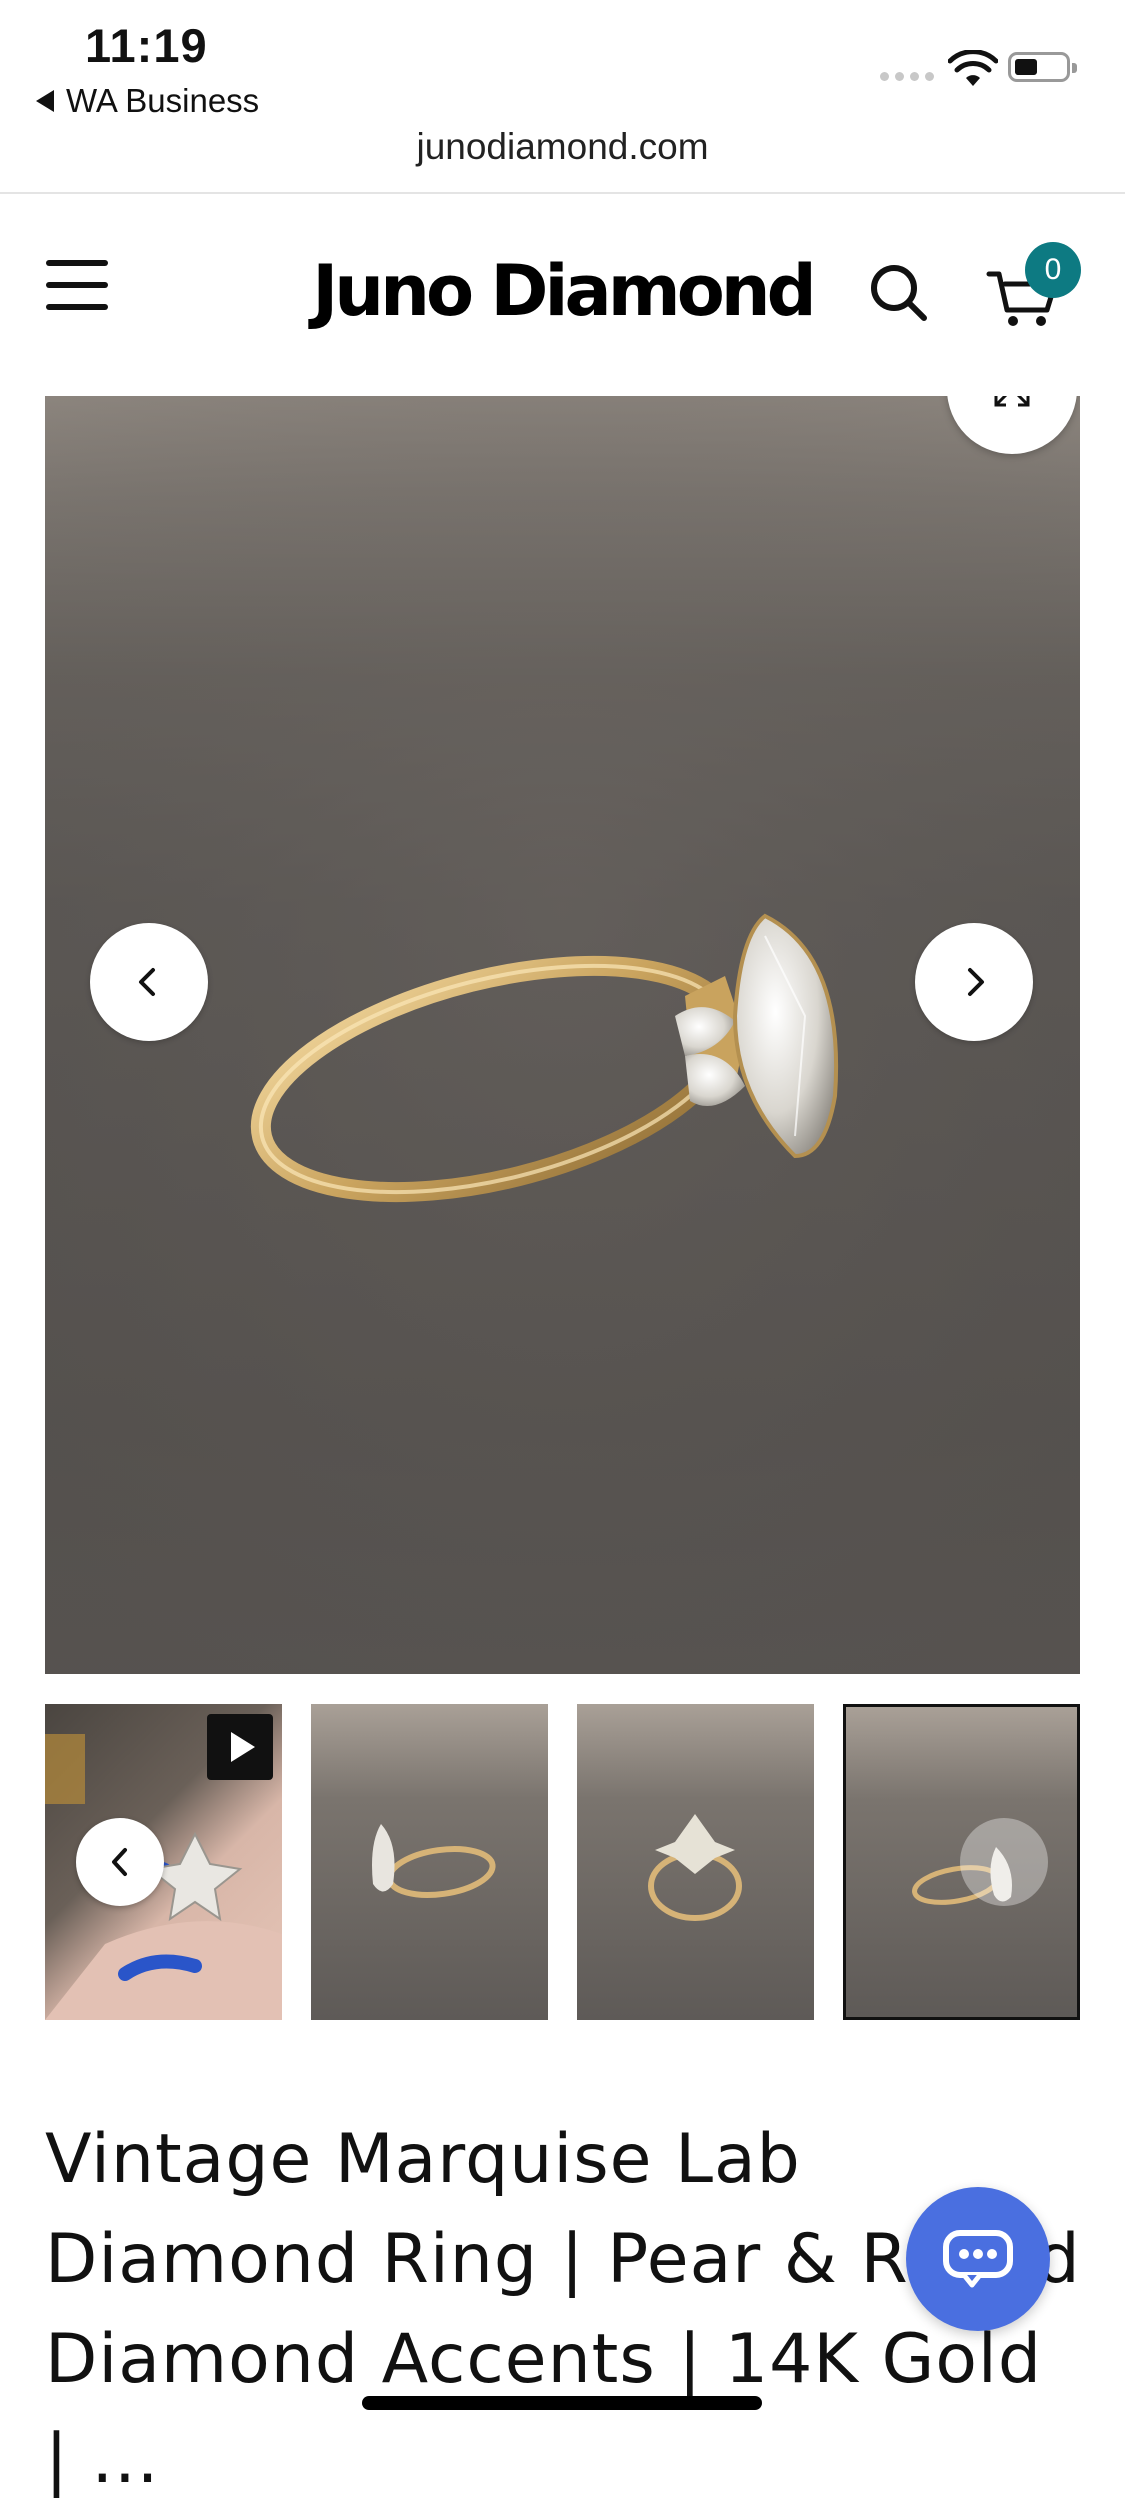  What do you see at coordinates (562, 2403) in the screenshot?
I see `home-indicator` at bounding box center [562, 2403].